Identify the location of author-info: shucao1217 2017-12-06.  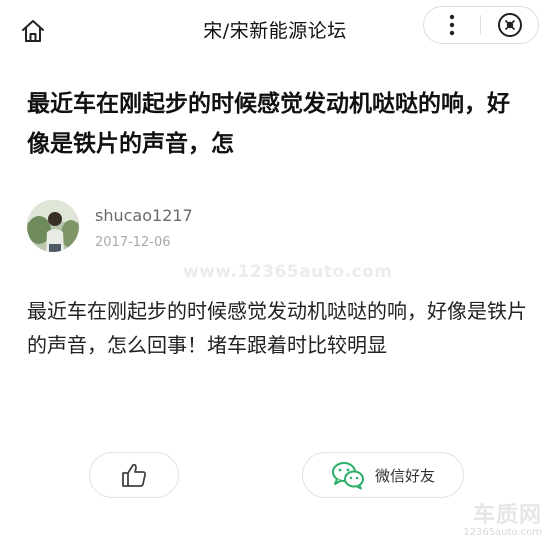
(177, 228).